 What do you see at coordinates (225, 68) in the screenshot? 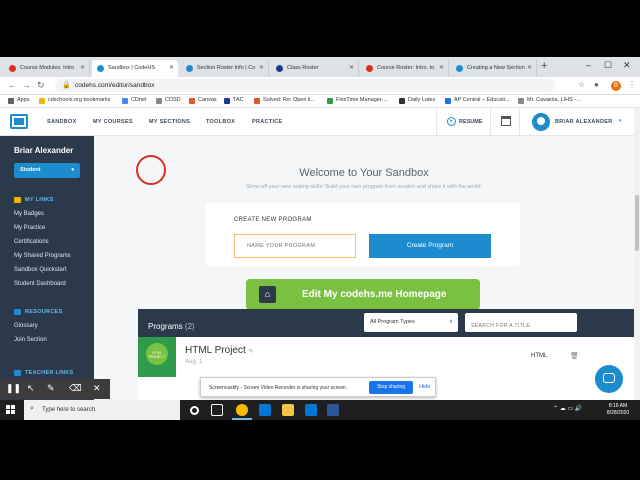
I see `tab-section-roster: Section Roster Info | Co ✕` at bounding box center [225, 68].